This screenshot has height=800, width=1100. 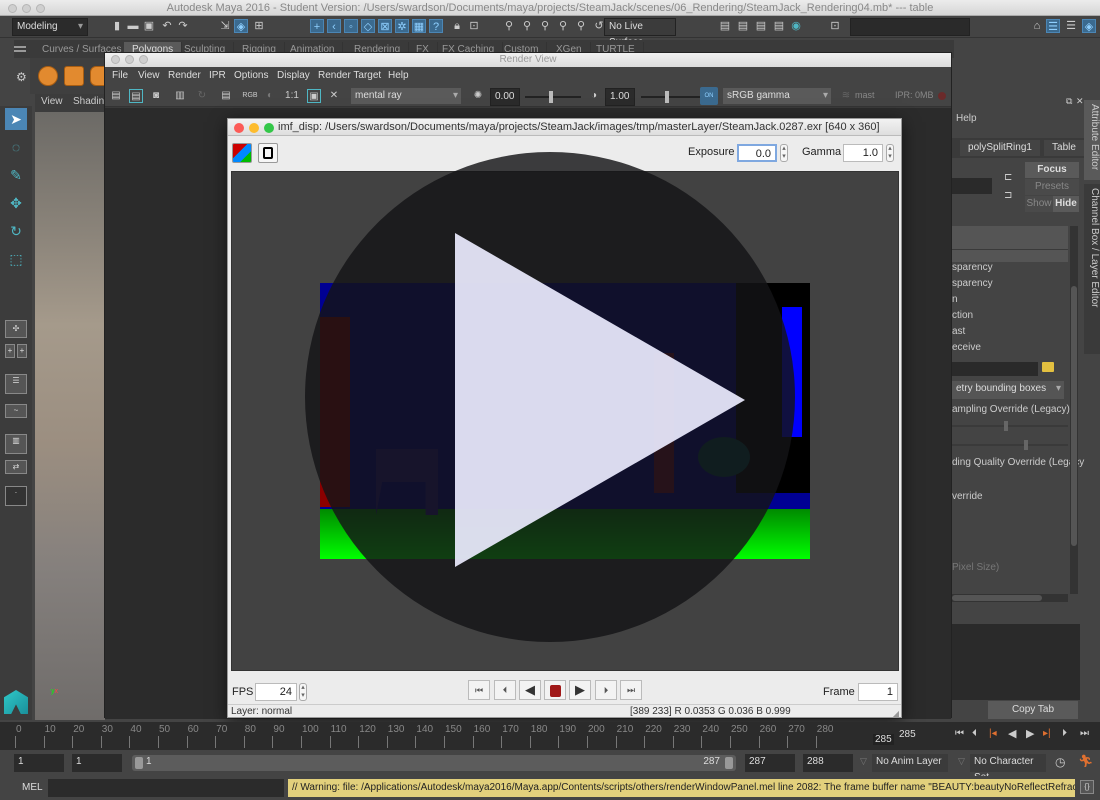 I want to click on move-tool-icon: ✥, so click(x=16, y=203).